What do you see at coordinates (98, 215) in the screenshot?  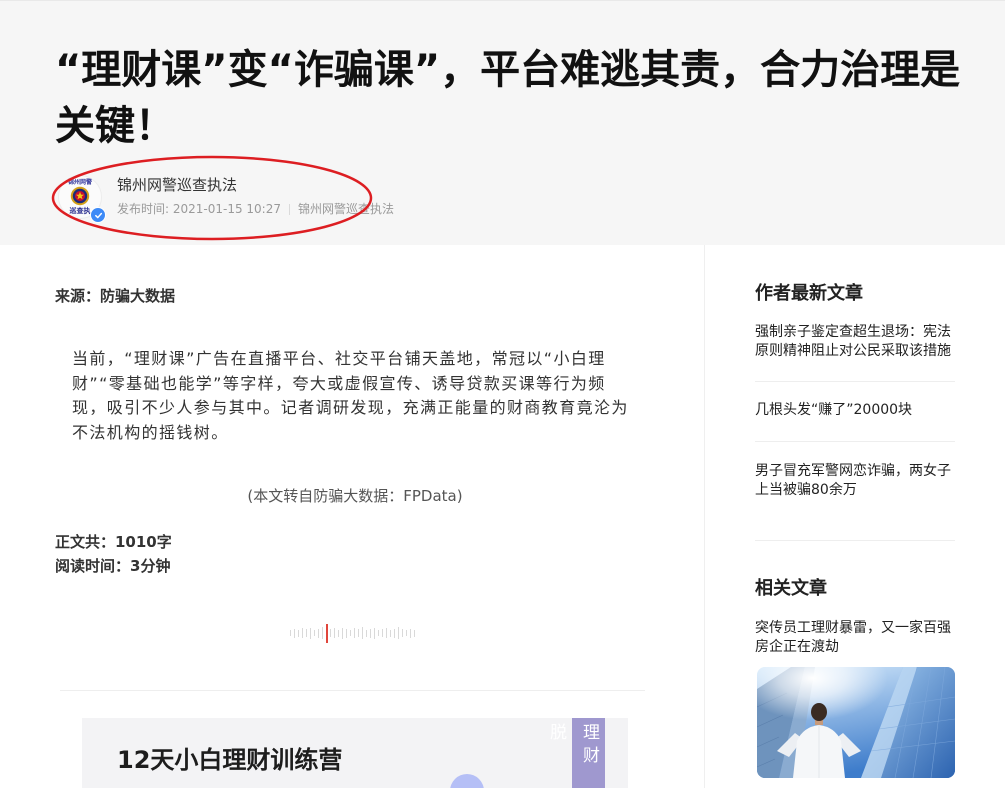 I see `verified-check-icon` at bounding box center [98, 215].